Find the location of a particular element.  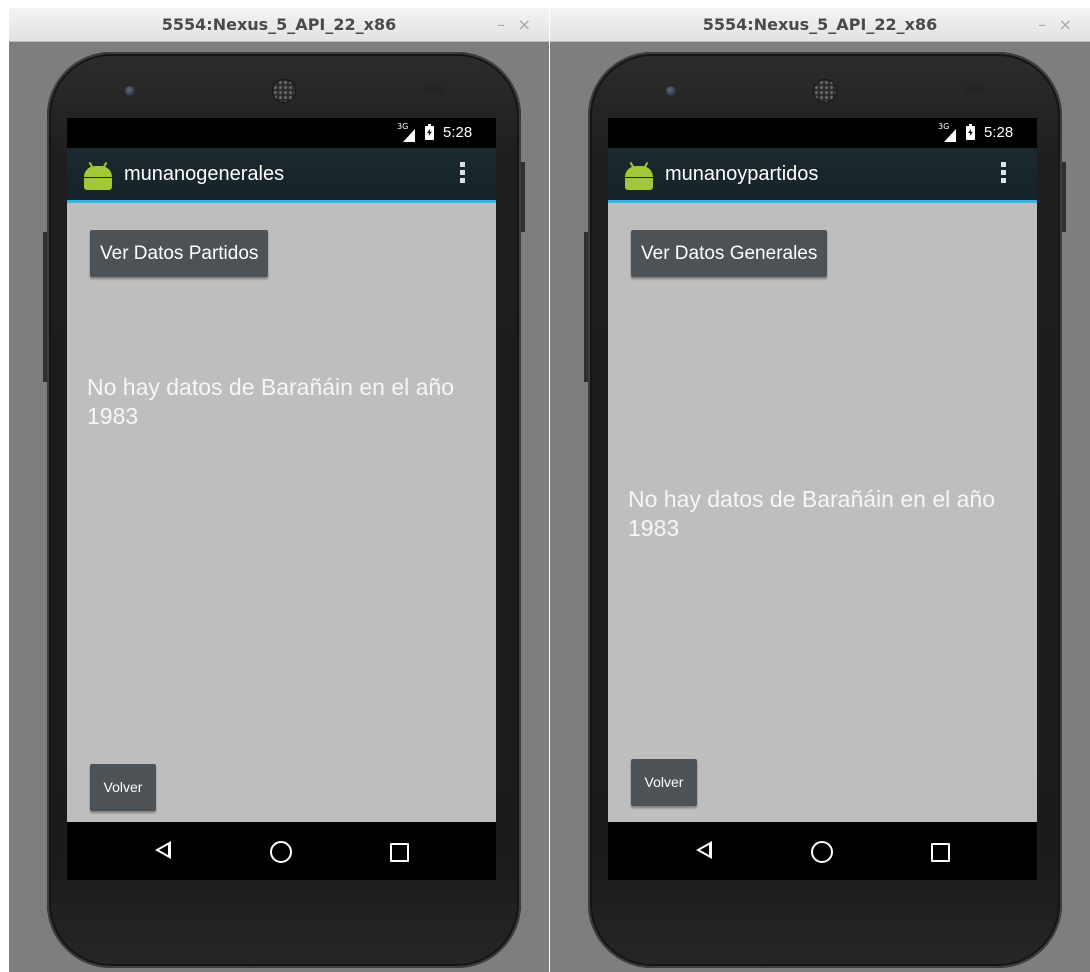

ver-datos-generales-button: Ver Datos Generales is located at coordinates (729, 253).